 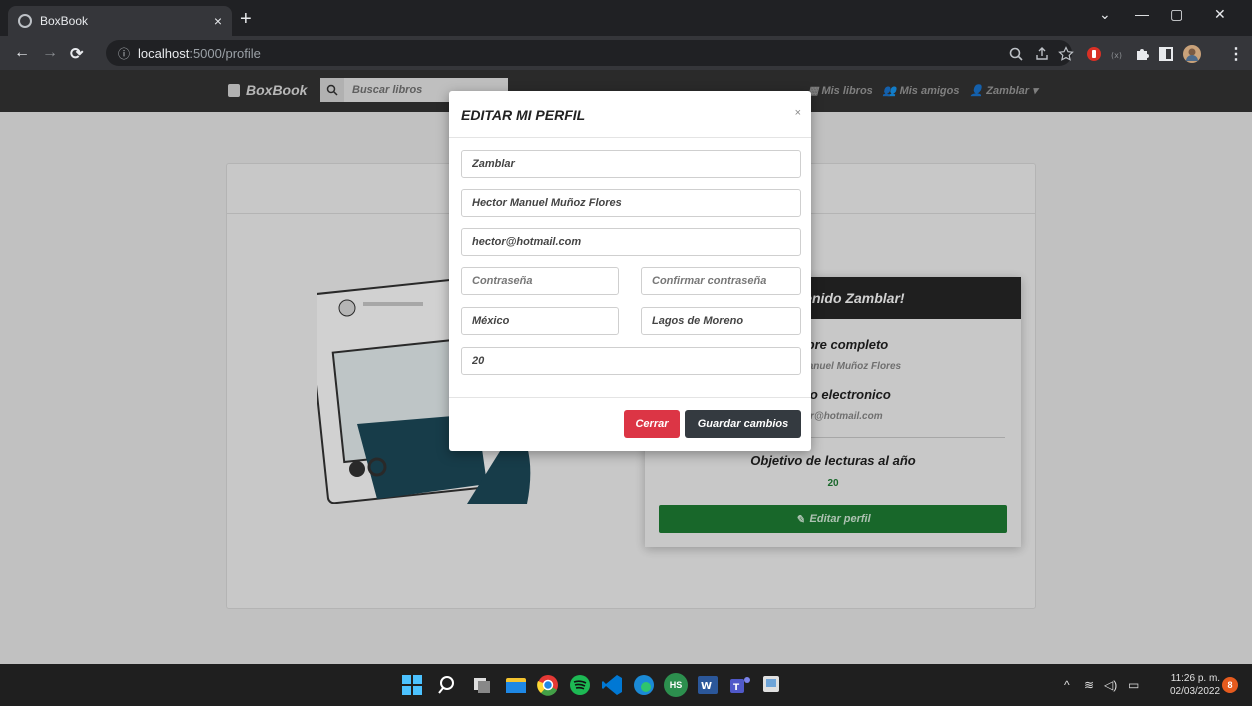 What do you see at coordinates (482, 685) in the screenshot?
I see `task-view-icon` at bounding box center [482, 685].